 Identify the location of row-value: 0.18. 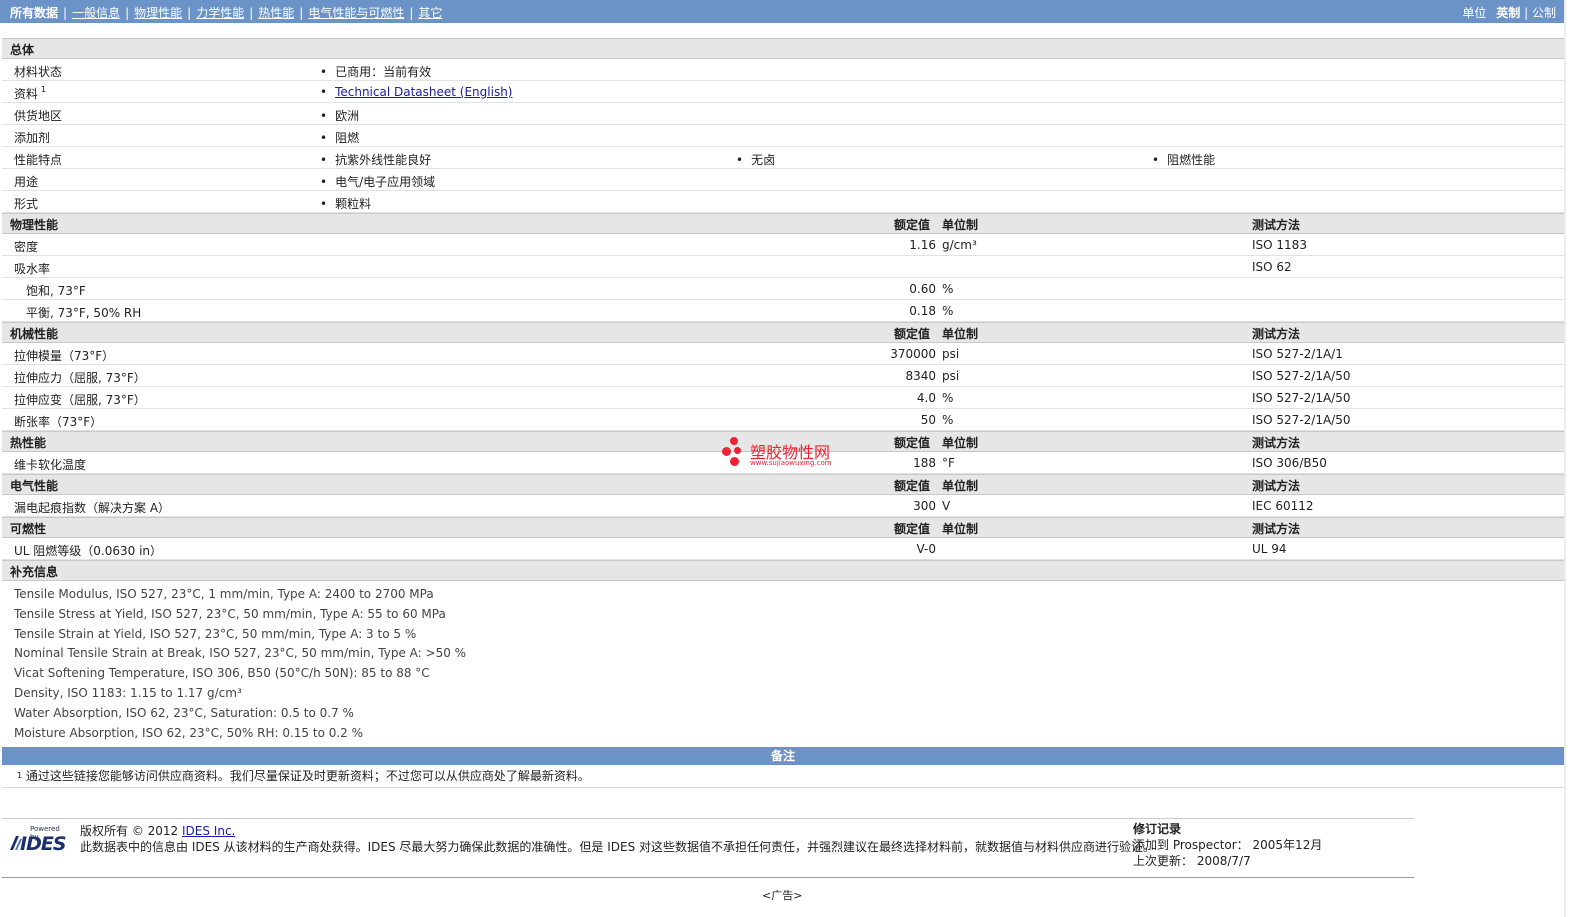
(922, 311).